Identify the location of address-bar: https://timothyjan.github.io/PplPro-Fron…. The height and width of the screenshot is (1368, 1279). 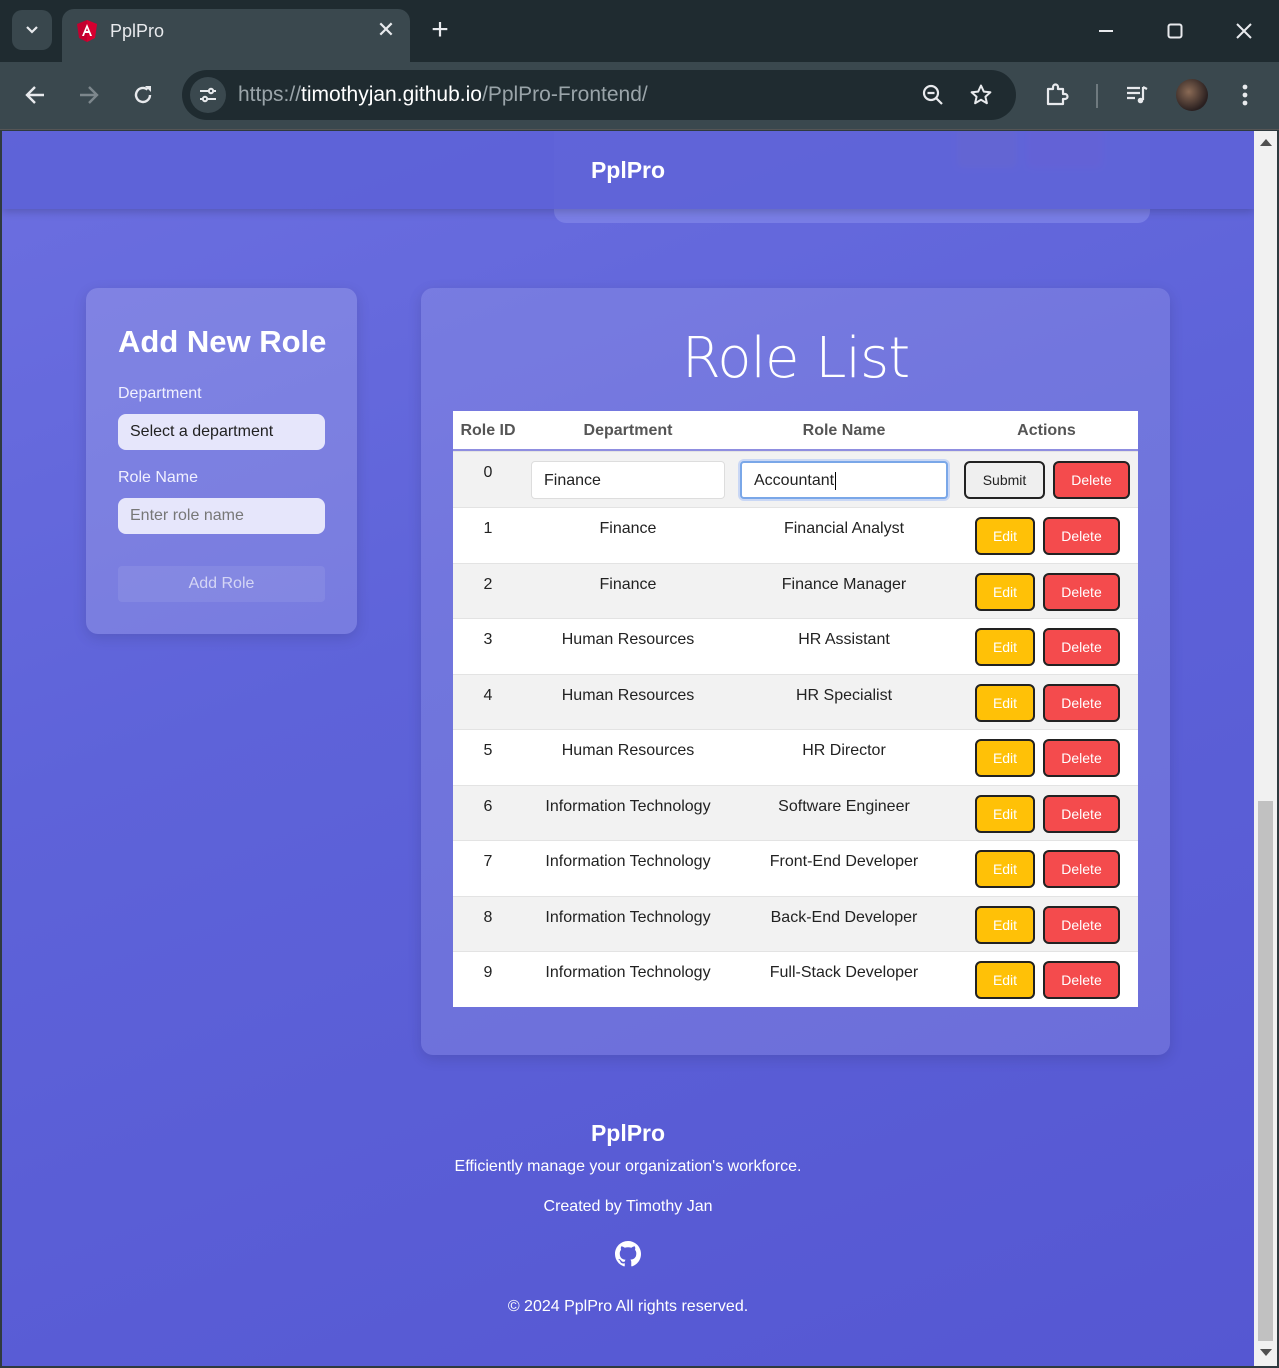
(599, 95).